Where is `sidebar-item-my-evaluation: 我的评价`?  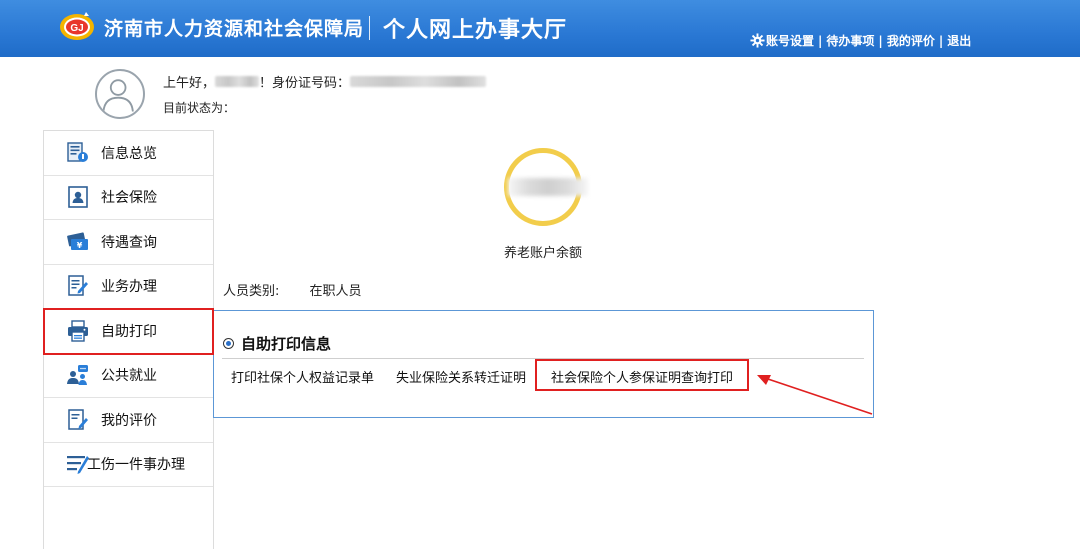
sidebar-item-my-evaluation: 我的评价 is located at coordinates (128, 420).